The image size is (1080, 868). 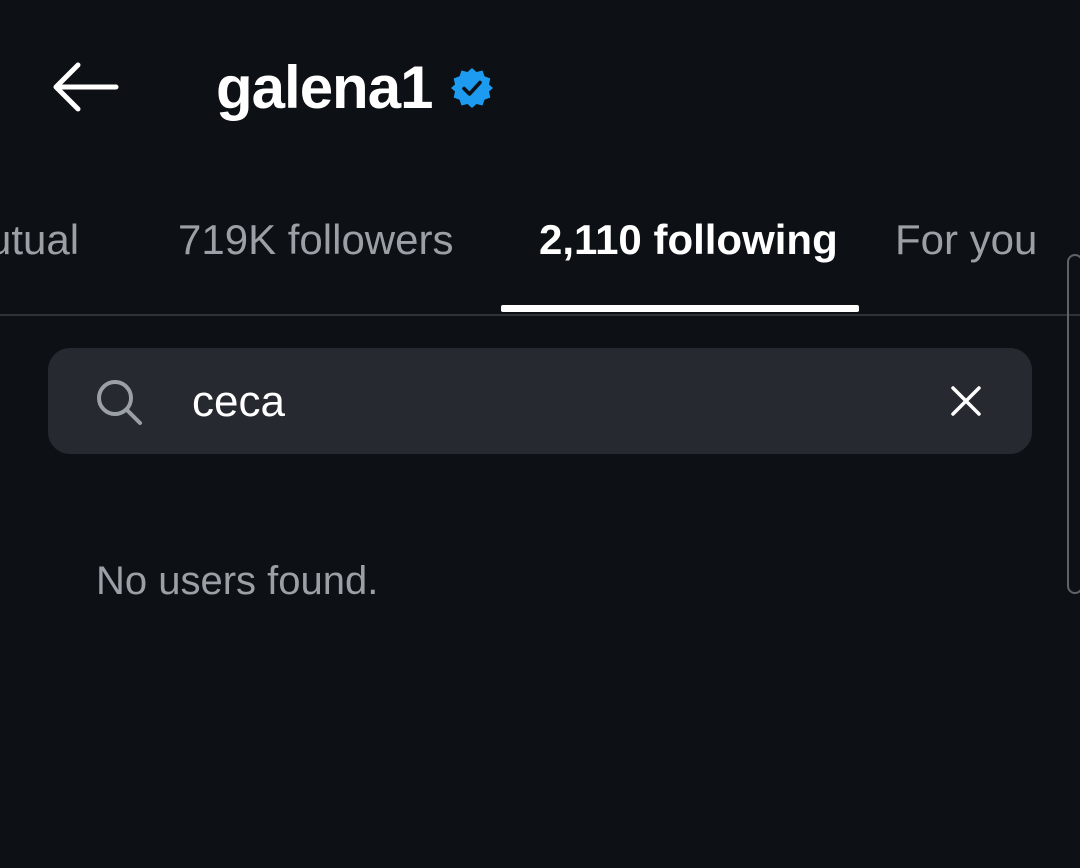 What do you see at coordinates (1073, 424) in the screenshot?
I see `scrollbar` at bounding box center [1073, 424].